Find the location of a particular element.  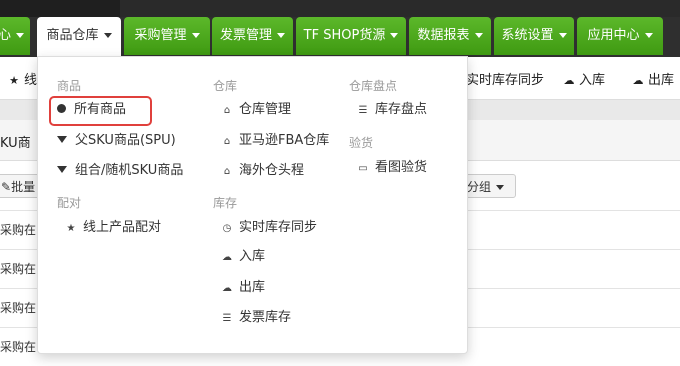

menu-item-invoice-stock: ☰ 发票库存 is located at coordinates (256, 318).